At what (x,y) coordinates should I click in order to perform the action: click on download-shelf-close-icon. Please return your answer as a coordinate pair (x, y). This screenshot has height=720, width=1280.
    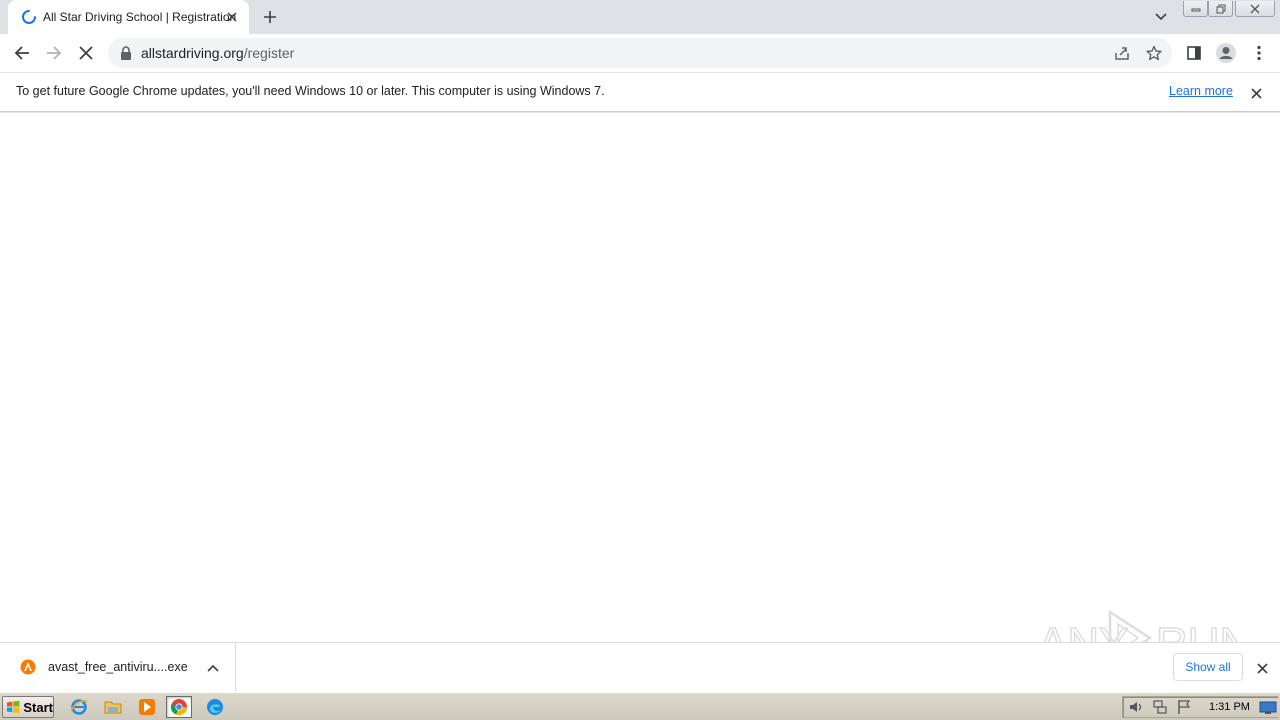
    Looking at the image, I should click on (1262, 668).